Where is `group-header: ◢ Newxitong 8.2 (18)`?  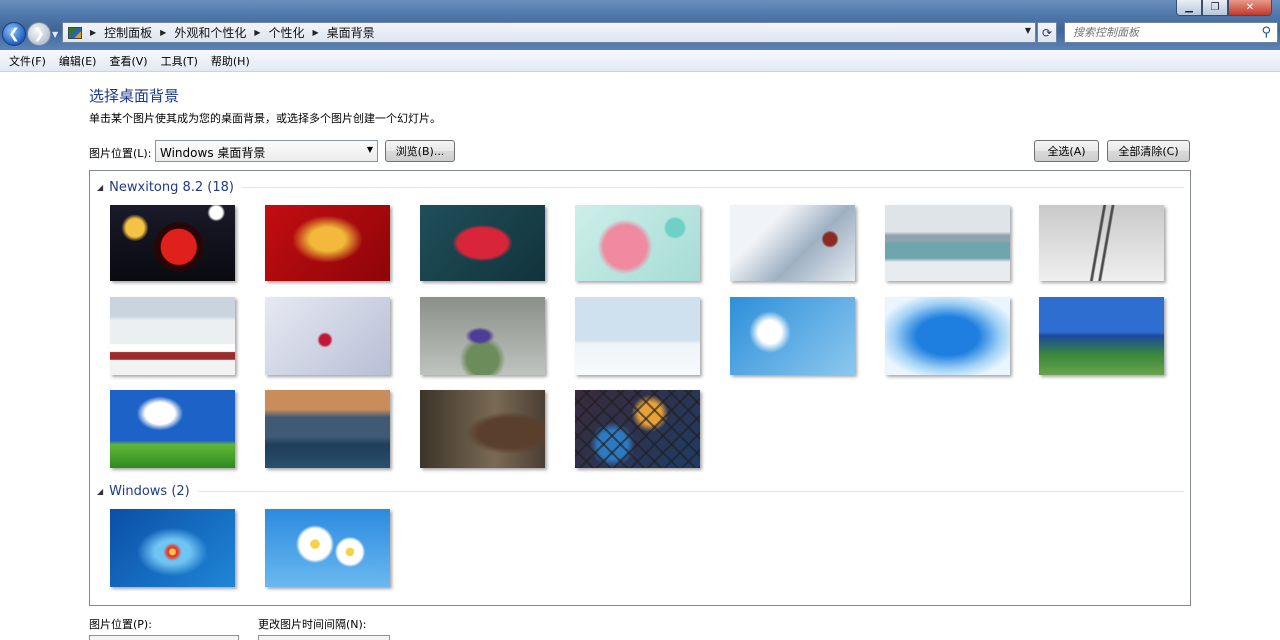
group-header: ◢ Newxitong 8.2 (18) is located at coordinates (640, 187).